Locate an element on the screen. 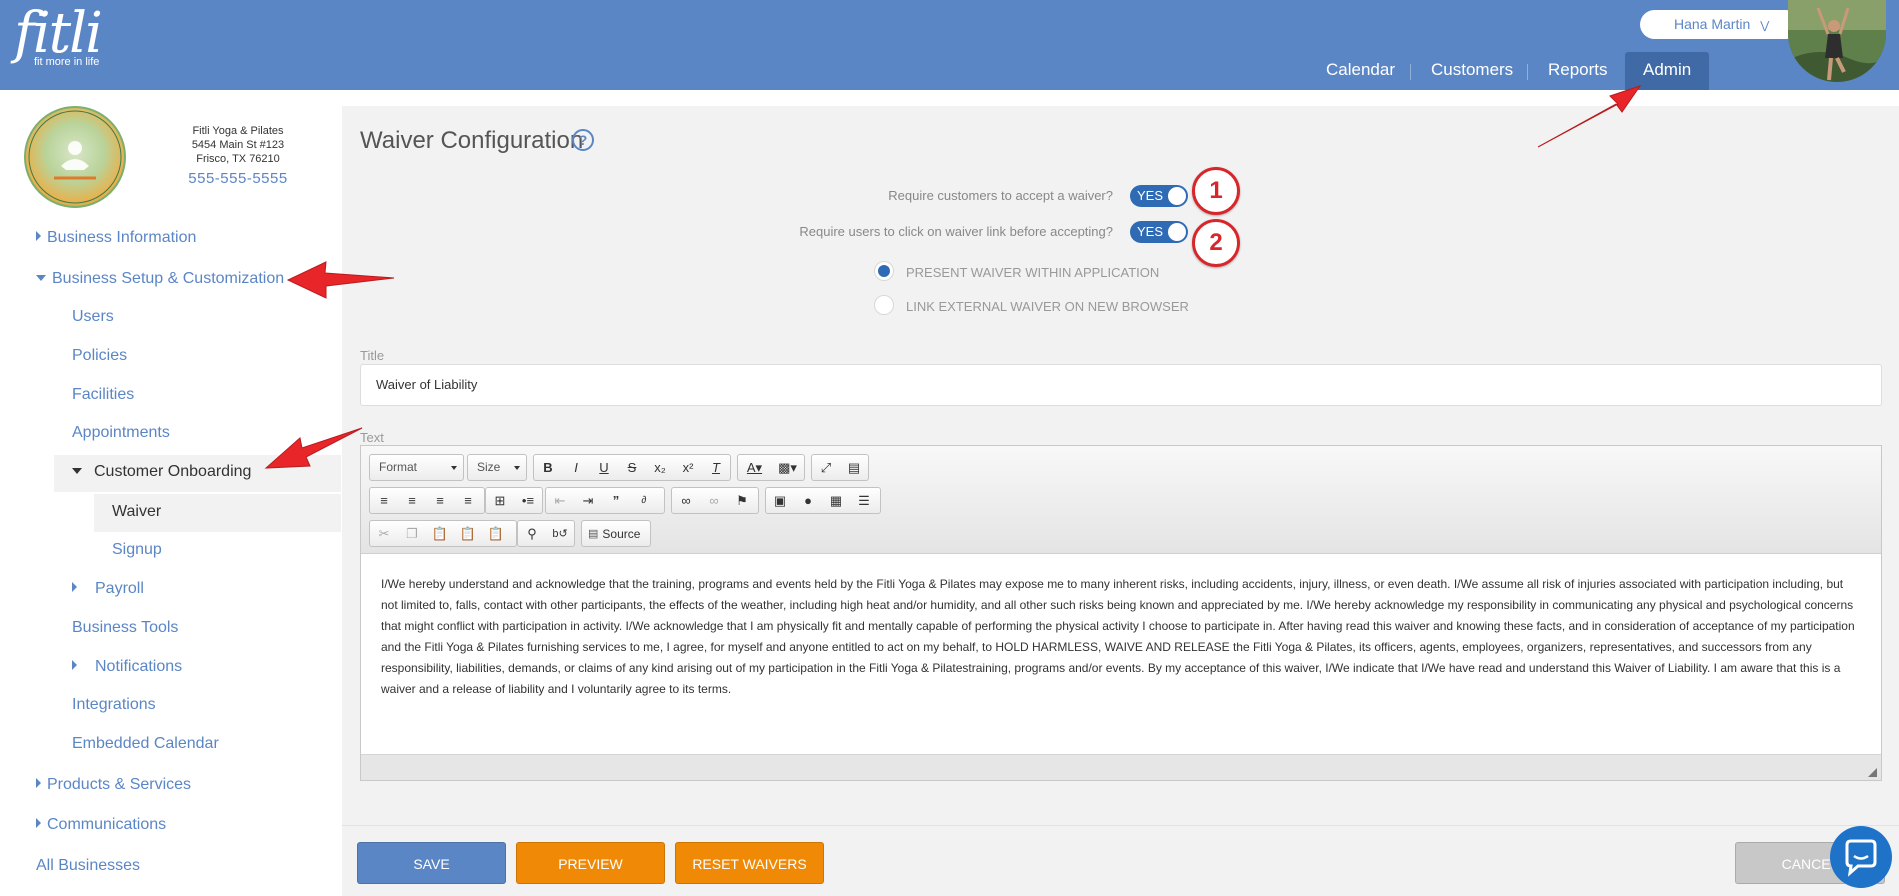  sidebar-item-facilities: Facilities is located at coordinates (103, 395).